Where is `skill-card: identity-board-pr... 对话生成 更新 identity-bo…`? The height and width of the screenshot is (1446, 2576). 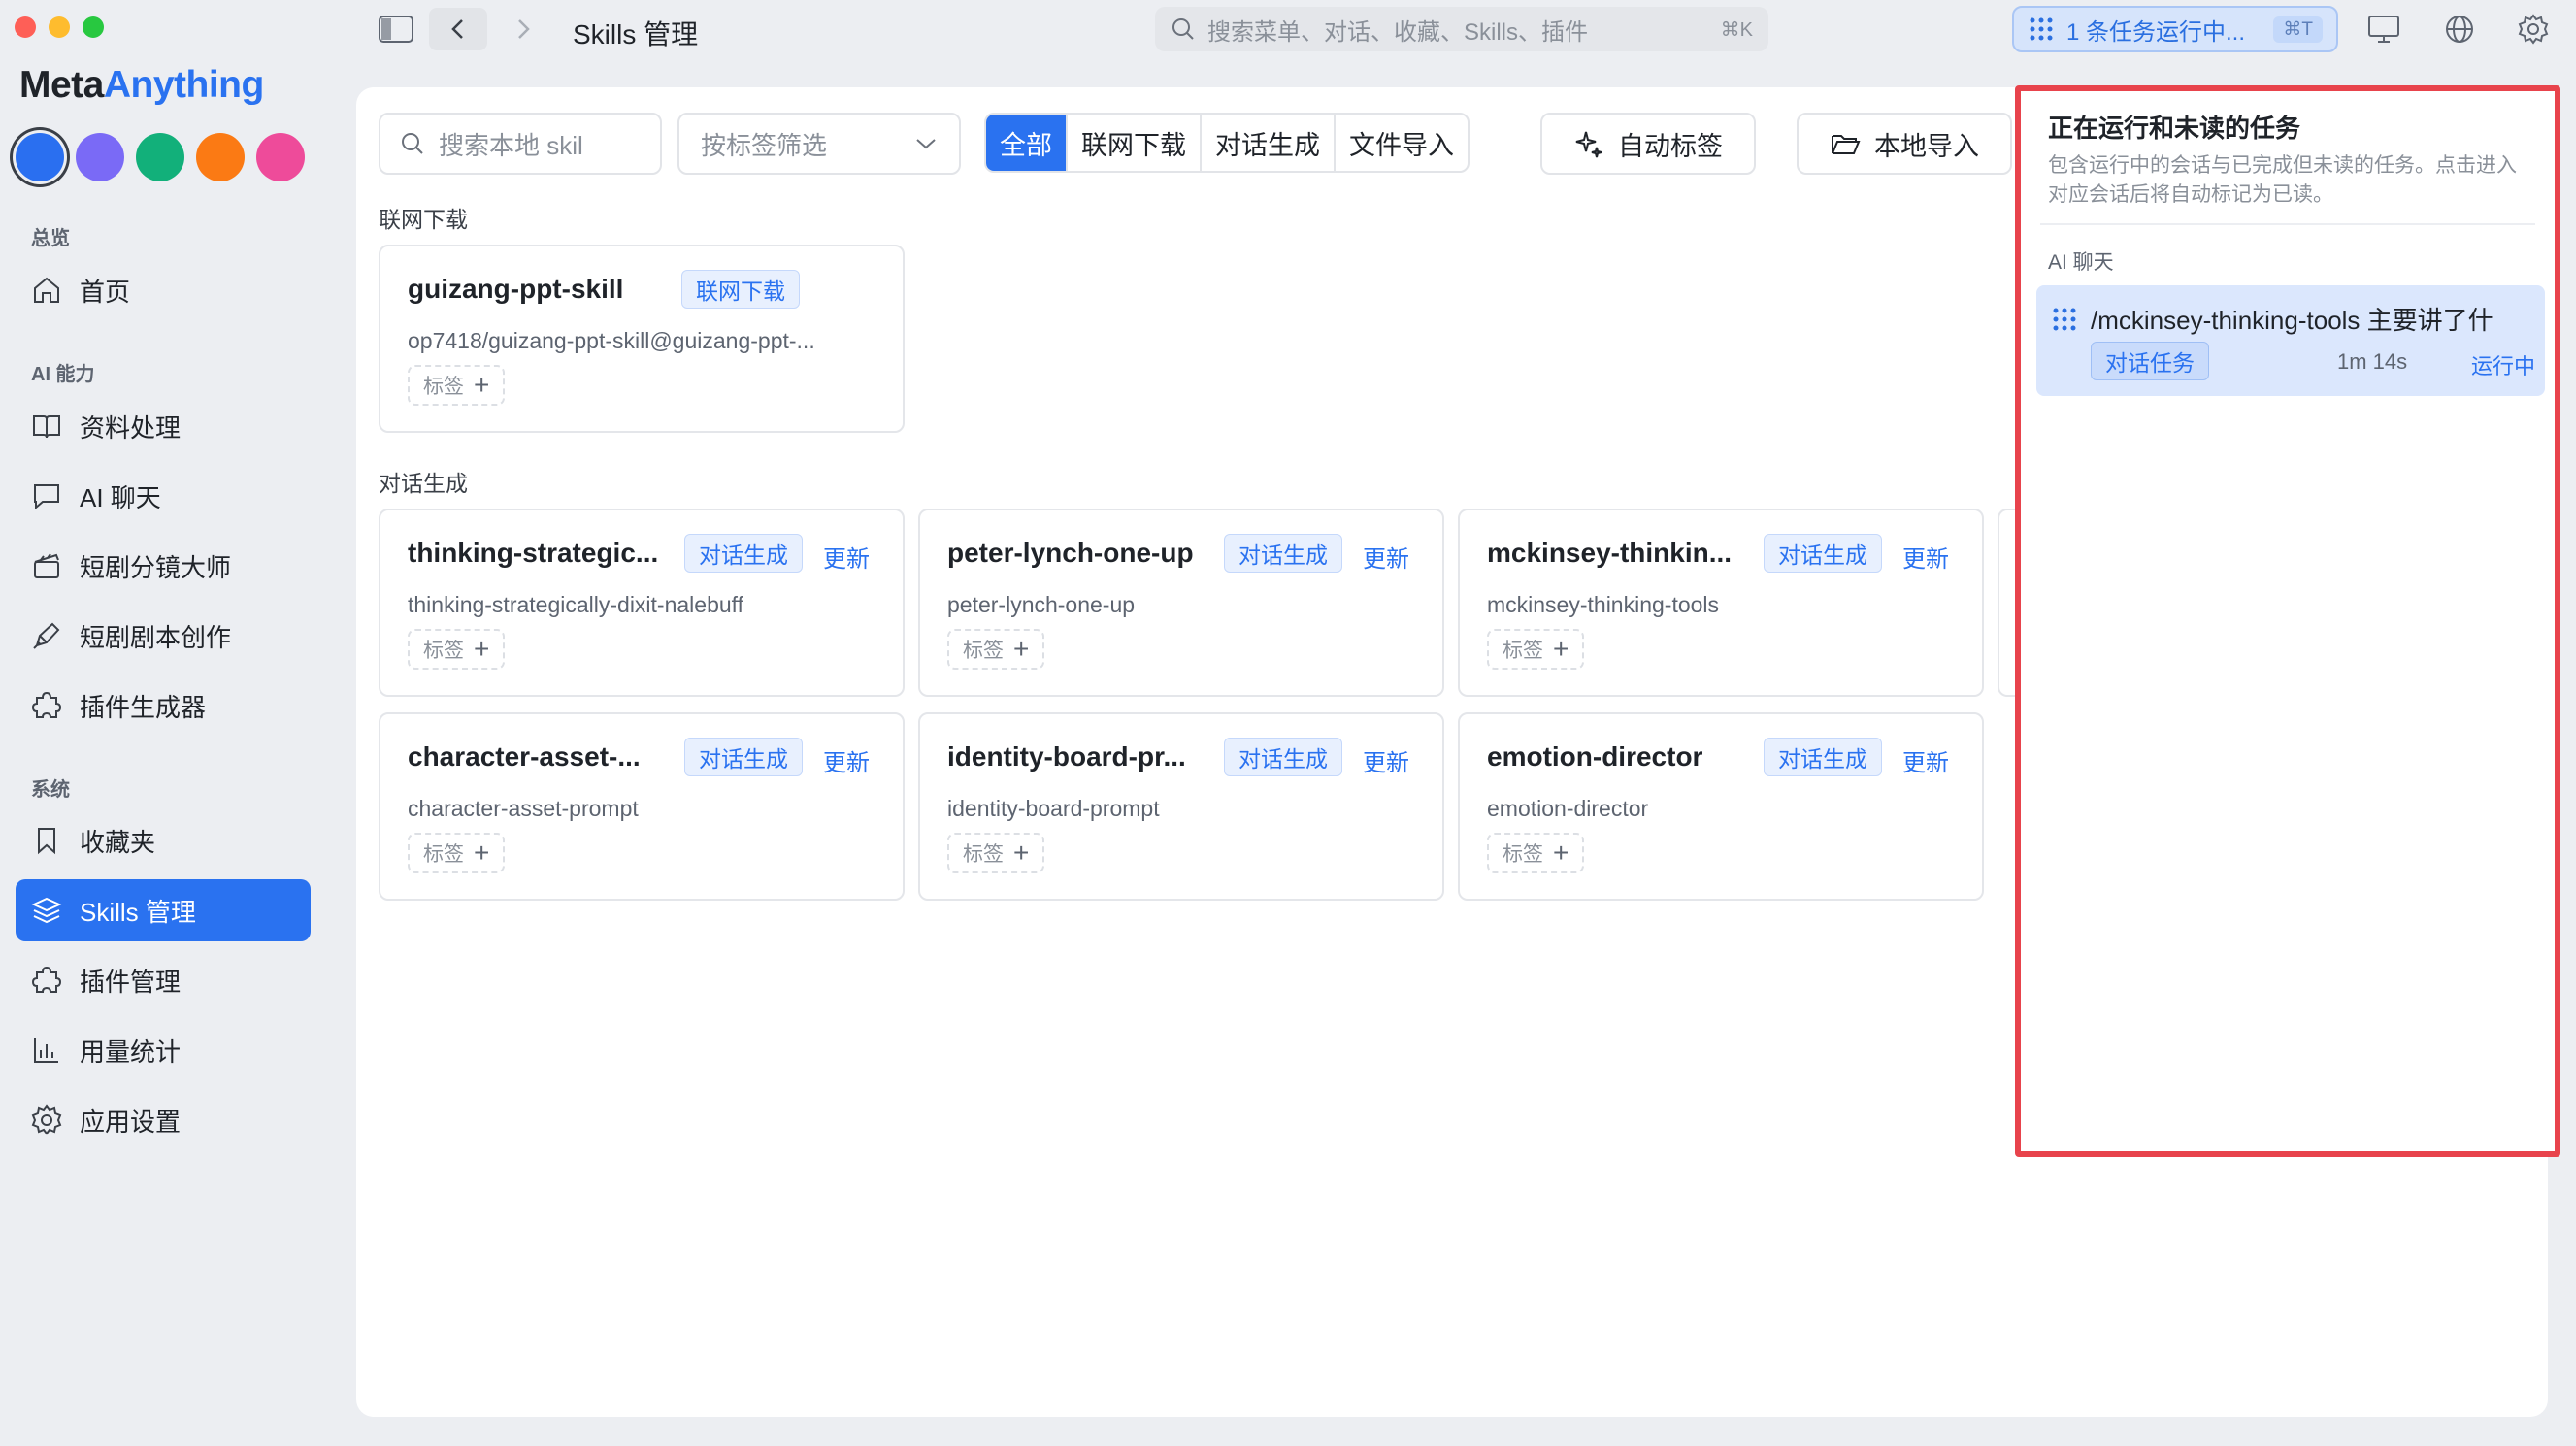 skill-card: identity-board-pr... 对话生成 更新 identity-bo… is located at coordinates (1181, 806).